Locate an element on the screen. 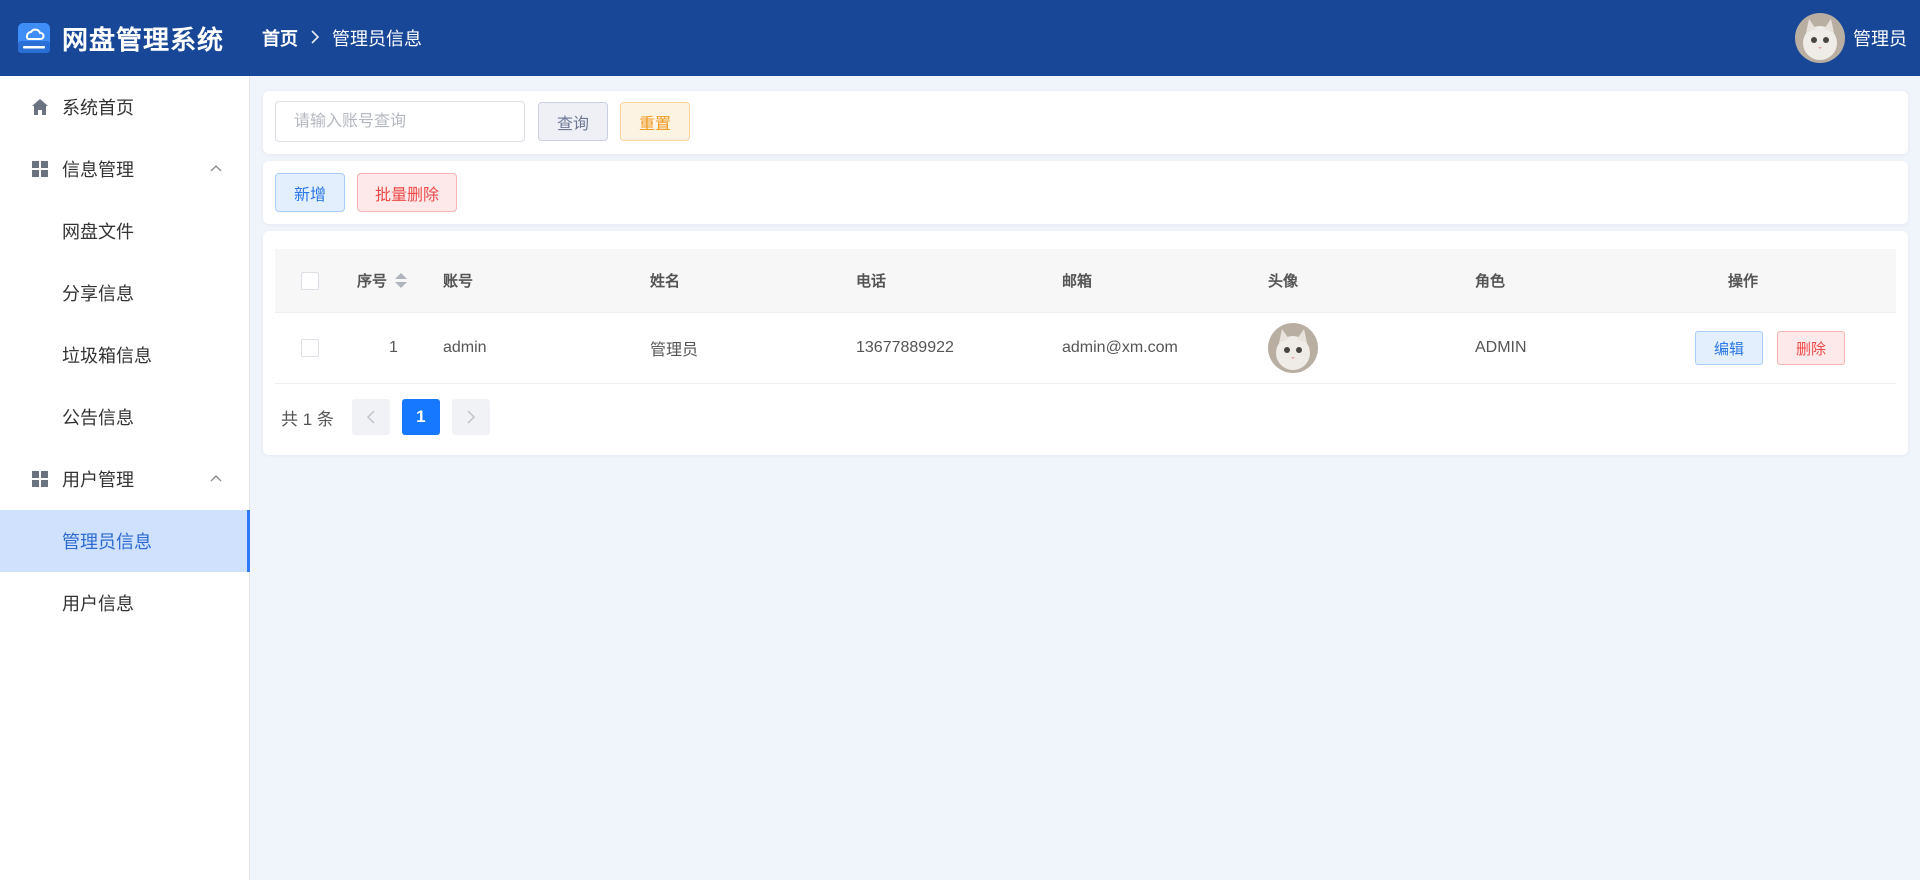  sidebar-item-user-info: 用户信息 is located at coordinates (124, 603).